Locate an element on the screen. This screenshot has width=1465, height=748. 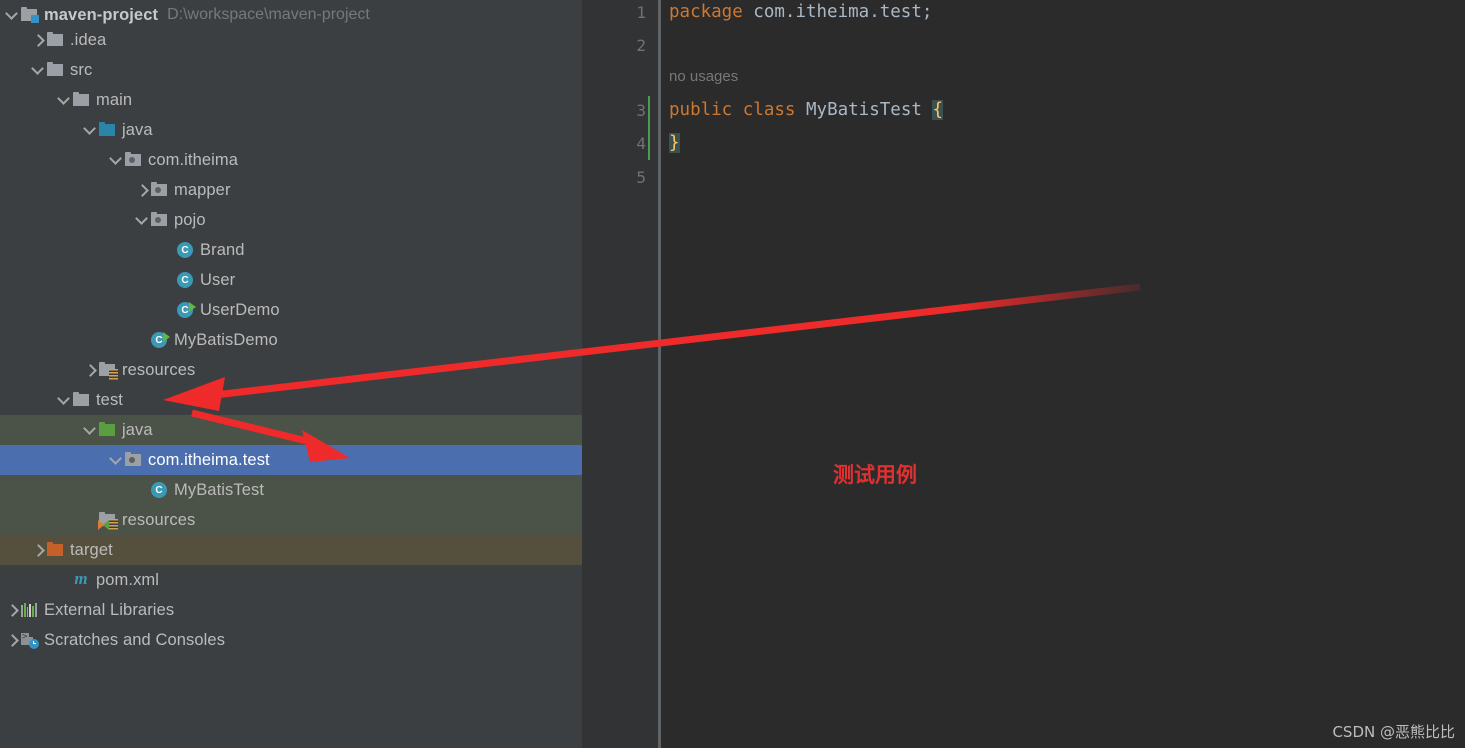
folder-excluded-icon is located at coordinates (55, 550).